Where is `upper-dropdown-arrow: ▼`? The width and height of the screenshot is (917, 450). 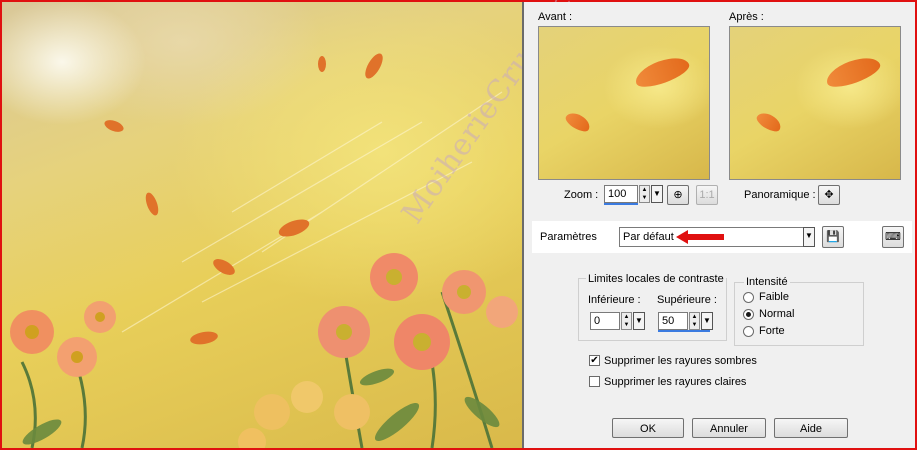 upper-dropdown-arrow: ▼ is located at coordinates (707, 321).